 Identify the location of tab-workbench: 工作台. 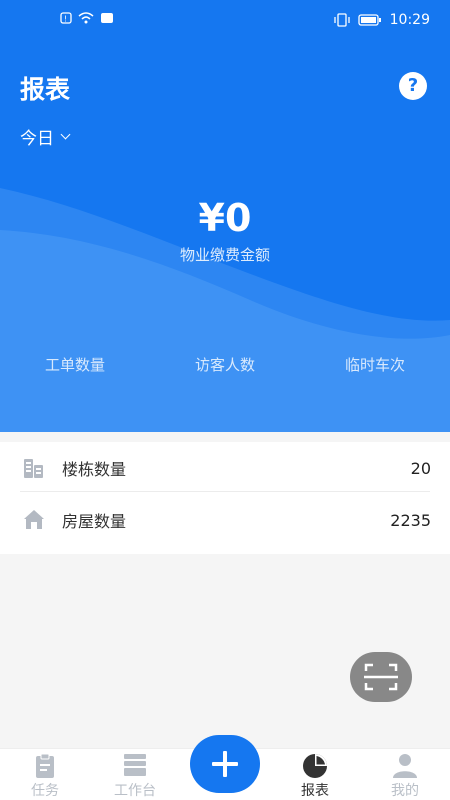
(135, 774).